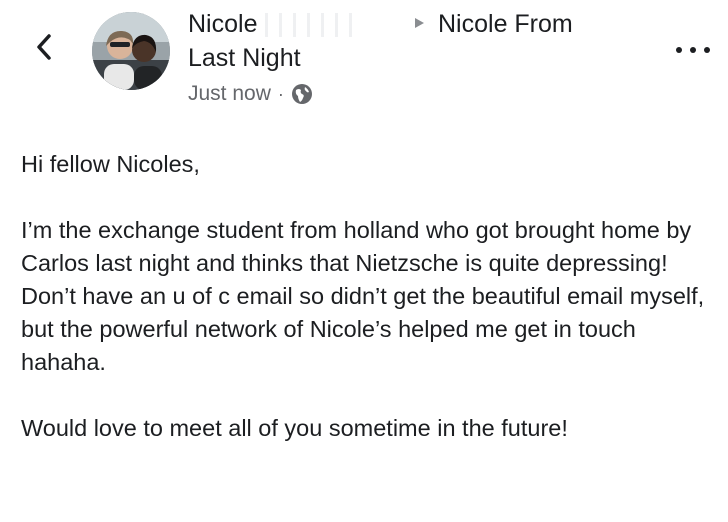 This screenshot has width=728, height=522. I want to click on share-arrow-icon, so click(419, 23).